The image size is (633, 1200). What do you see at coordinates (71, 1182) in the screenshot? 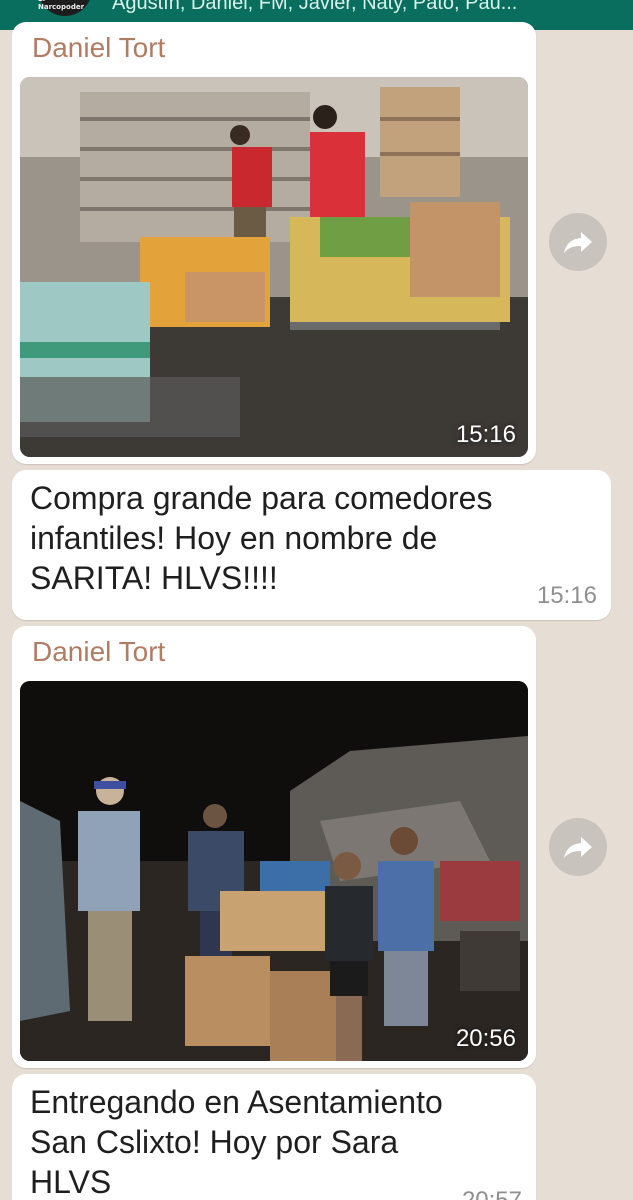
I see `message-line: HLVS` at bounding box center [71, 1182].